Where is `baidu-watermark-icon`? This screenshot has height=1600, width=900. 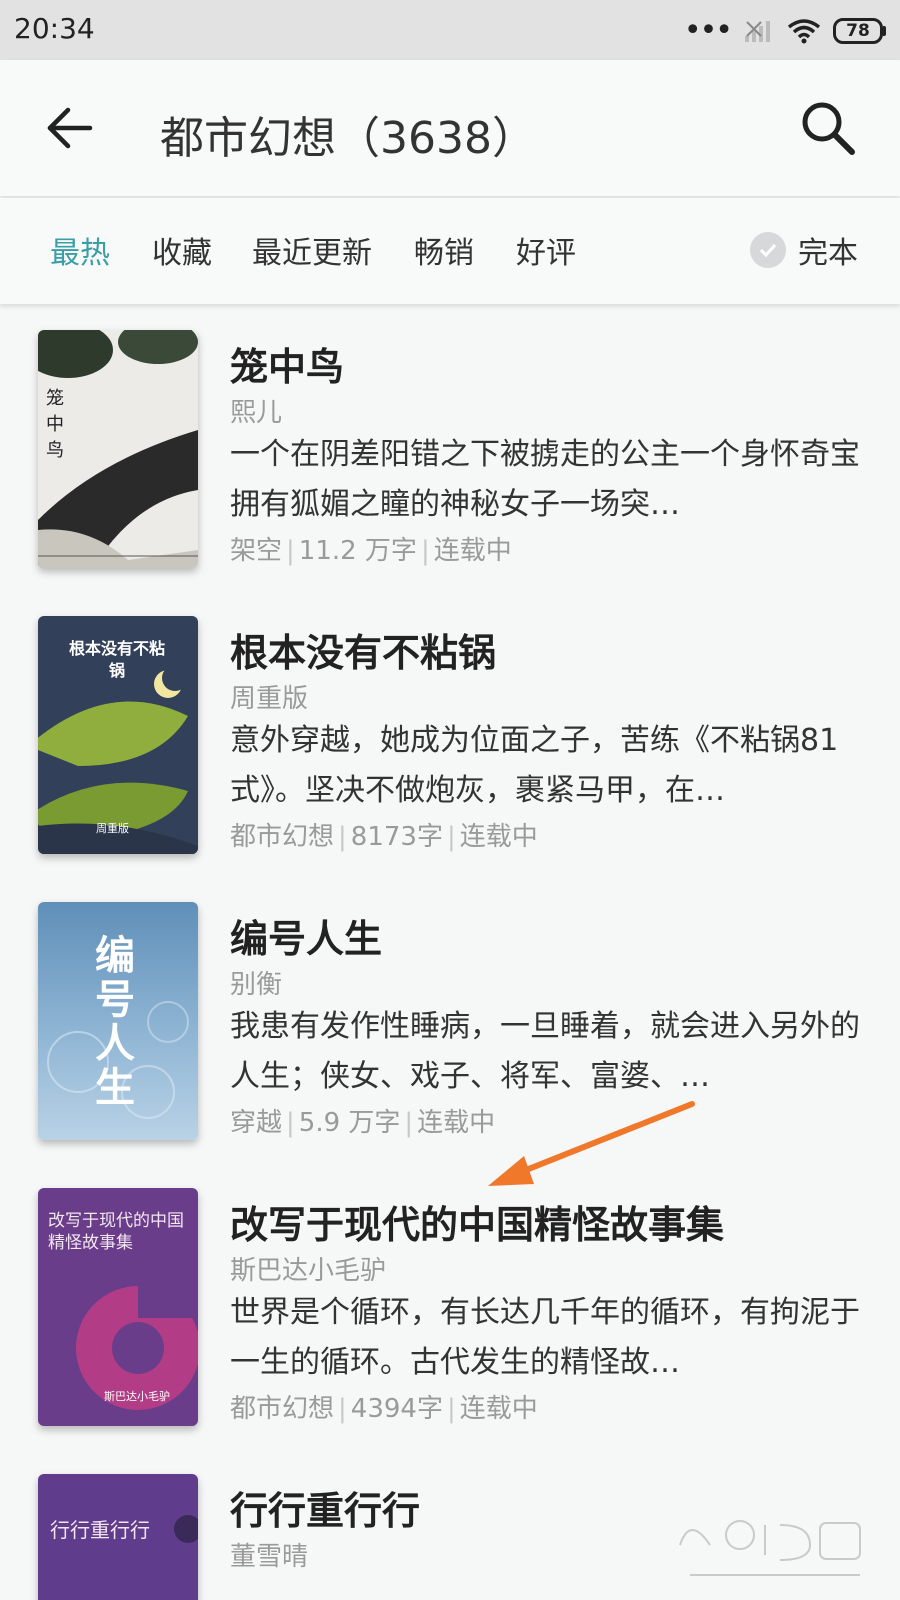
baidu-watermark-icon is located at coordinates (770, 1548).